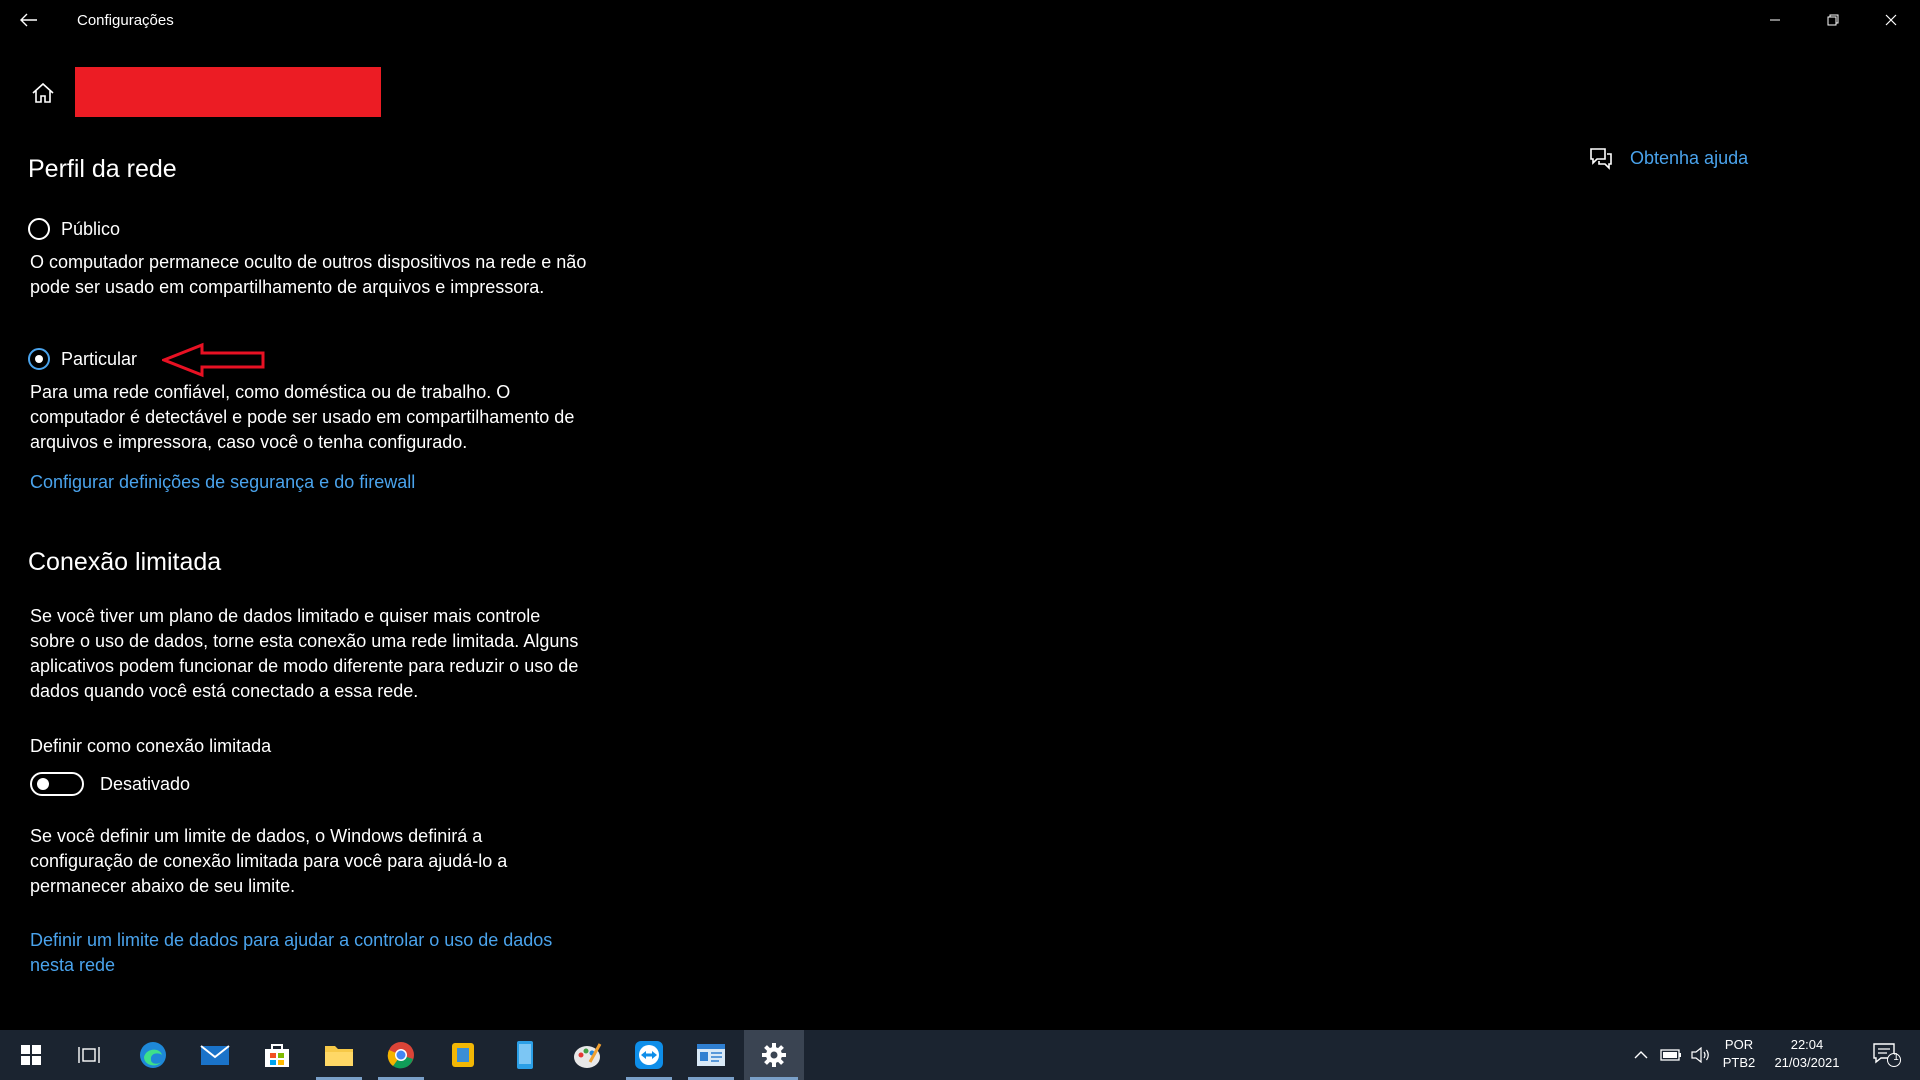  Describe the element at coordinates (1887, 1055) in the screenshot. I see `action-center-button: 1` at that location.